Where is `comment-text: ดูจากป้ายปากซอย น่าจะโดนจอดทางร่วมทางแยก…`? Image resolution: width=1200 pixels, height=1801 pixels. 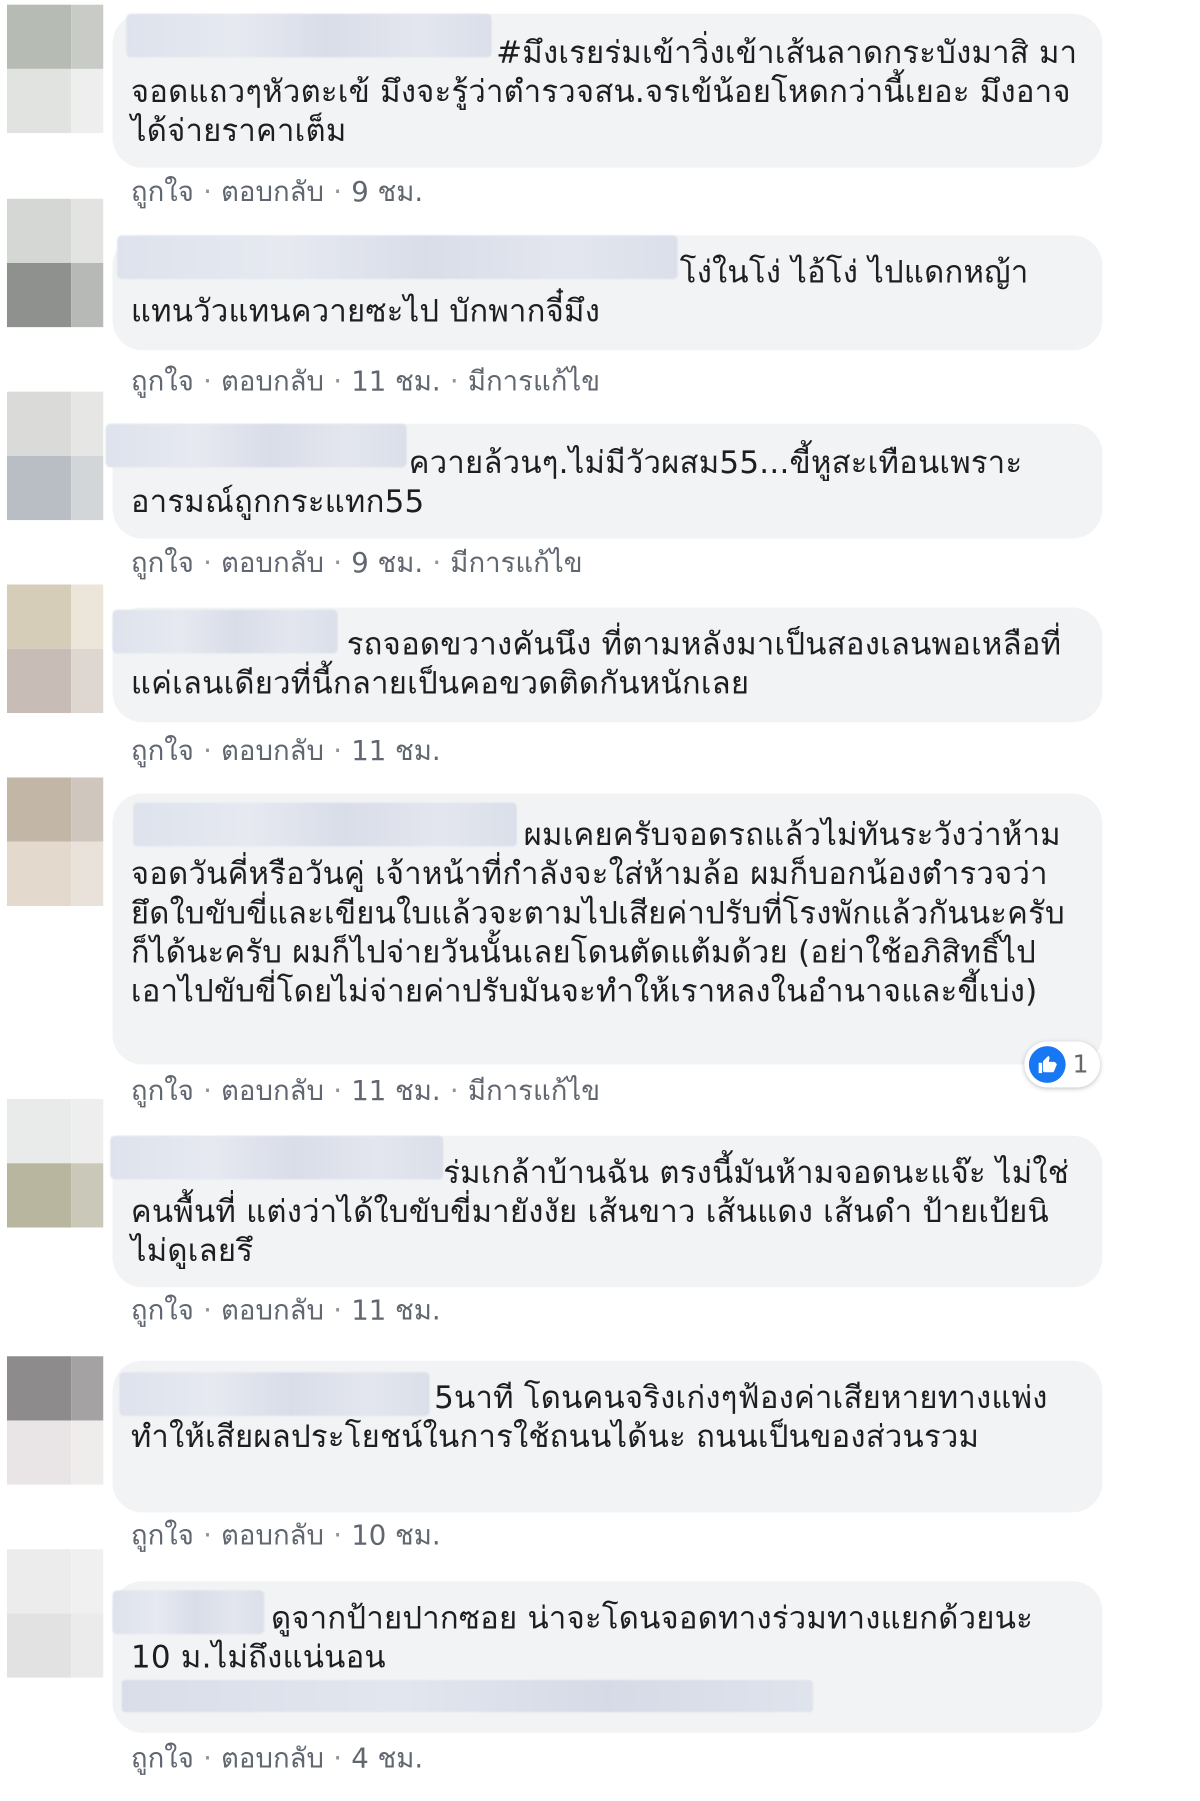
comment-text: ดูจากป้ายปากซอย น่าจะโดนจอดทางร่วมทางแยก… is located at coordinates (582, 1638).